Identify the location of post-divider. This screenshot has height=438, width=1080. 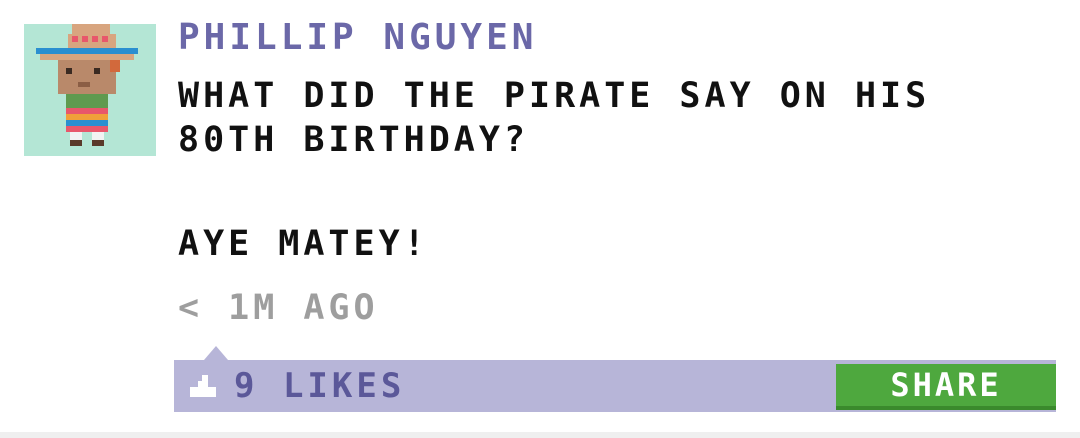
(540, 435).